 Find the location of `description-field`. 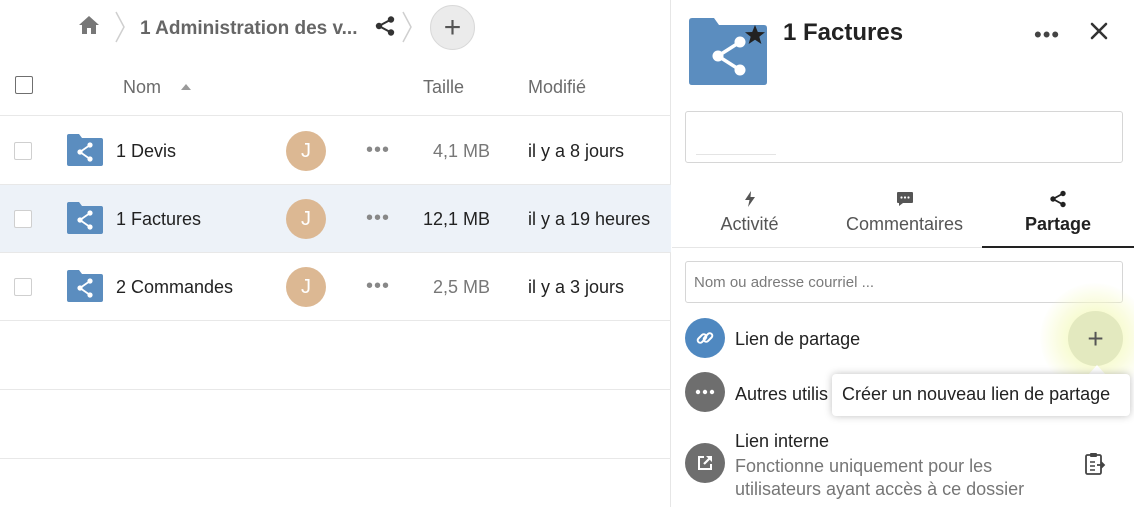

description-field is located at coordinates (904, 137).